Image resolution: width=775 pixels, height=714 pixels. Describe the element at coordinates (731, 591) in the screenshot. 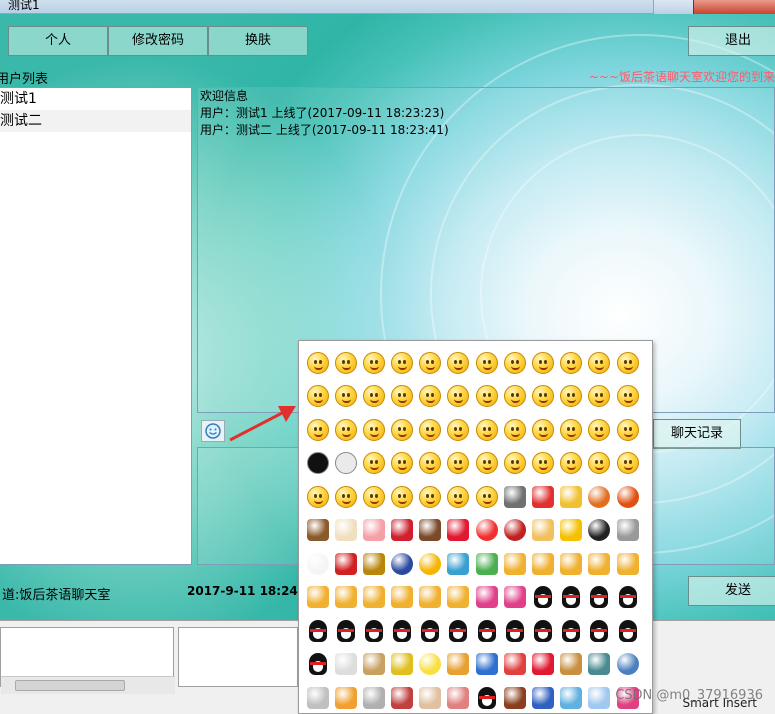

I see `send-button: 发送` at that location.